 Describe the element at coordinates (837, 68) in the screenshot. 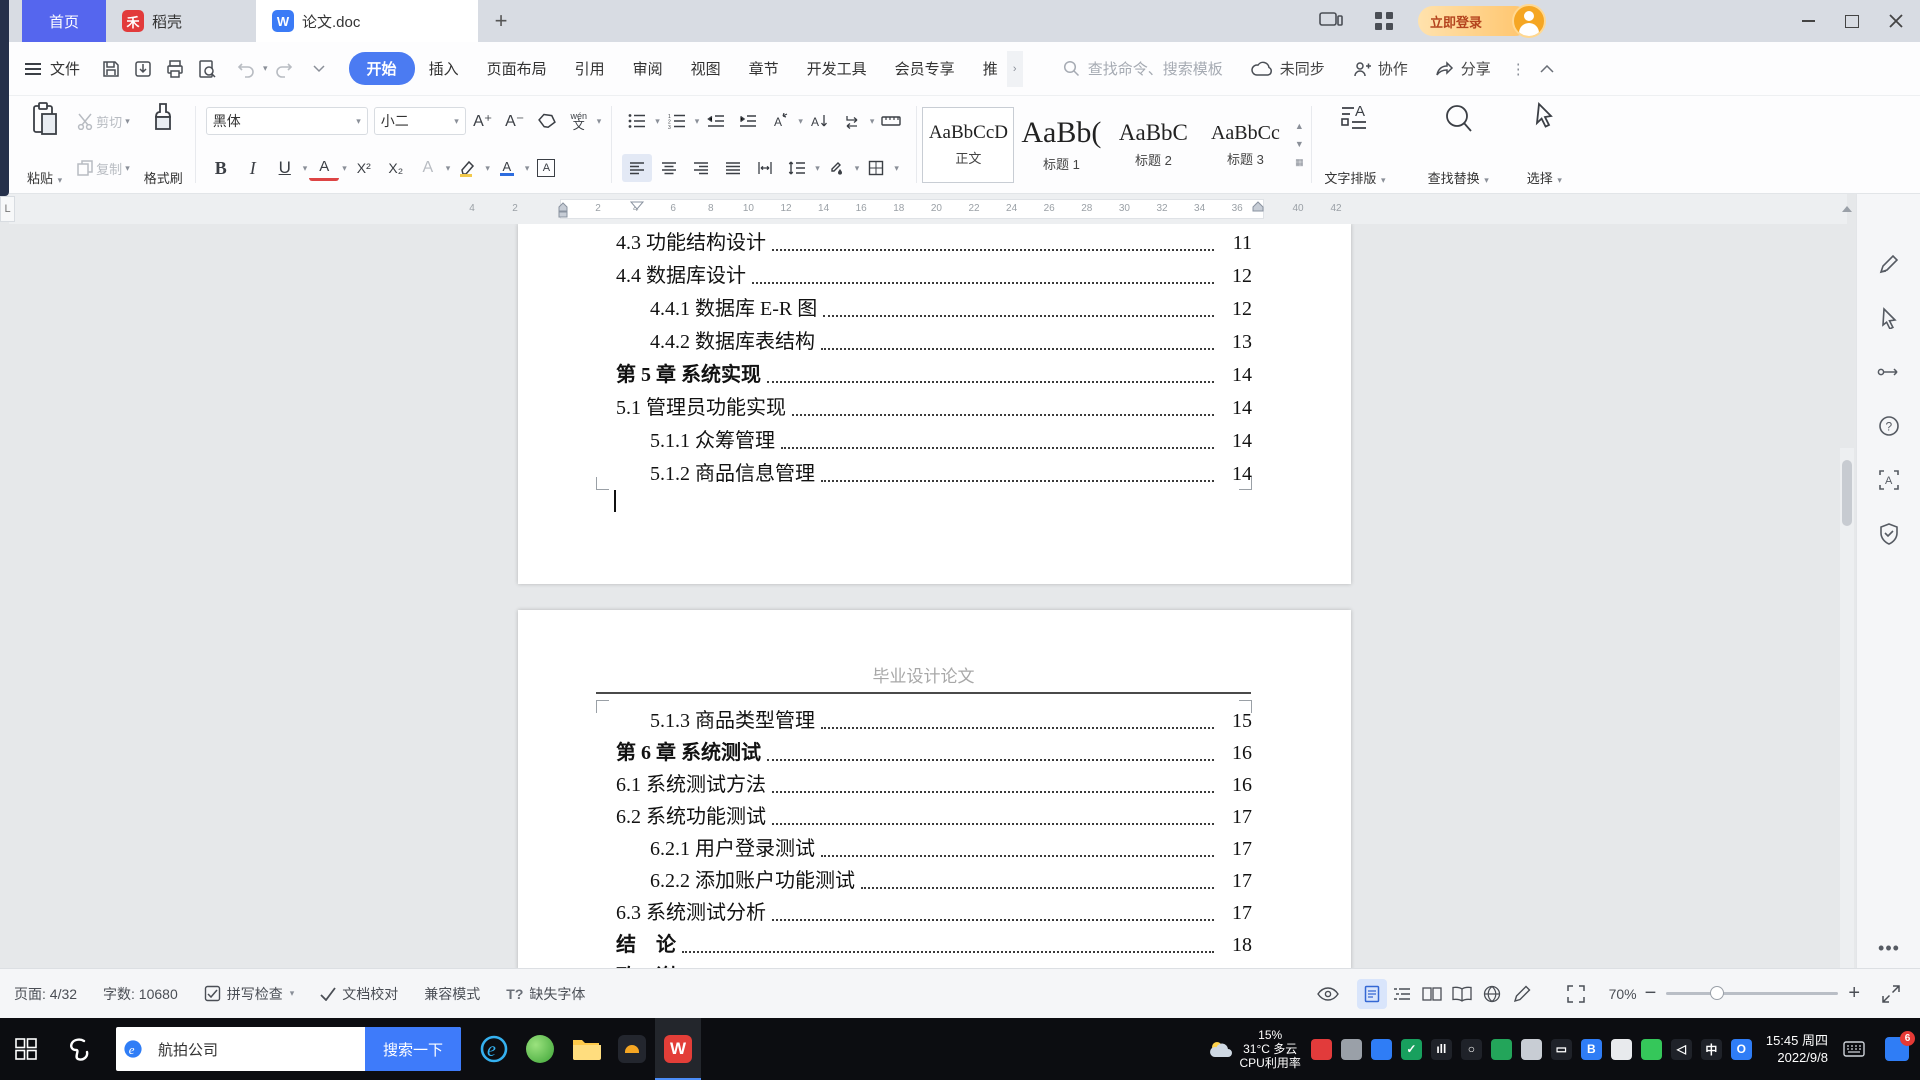

I see `menu-tab-dev-tools: 开发工具` at that location.